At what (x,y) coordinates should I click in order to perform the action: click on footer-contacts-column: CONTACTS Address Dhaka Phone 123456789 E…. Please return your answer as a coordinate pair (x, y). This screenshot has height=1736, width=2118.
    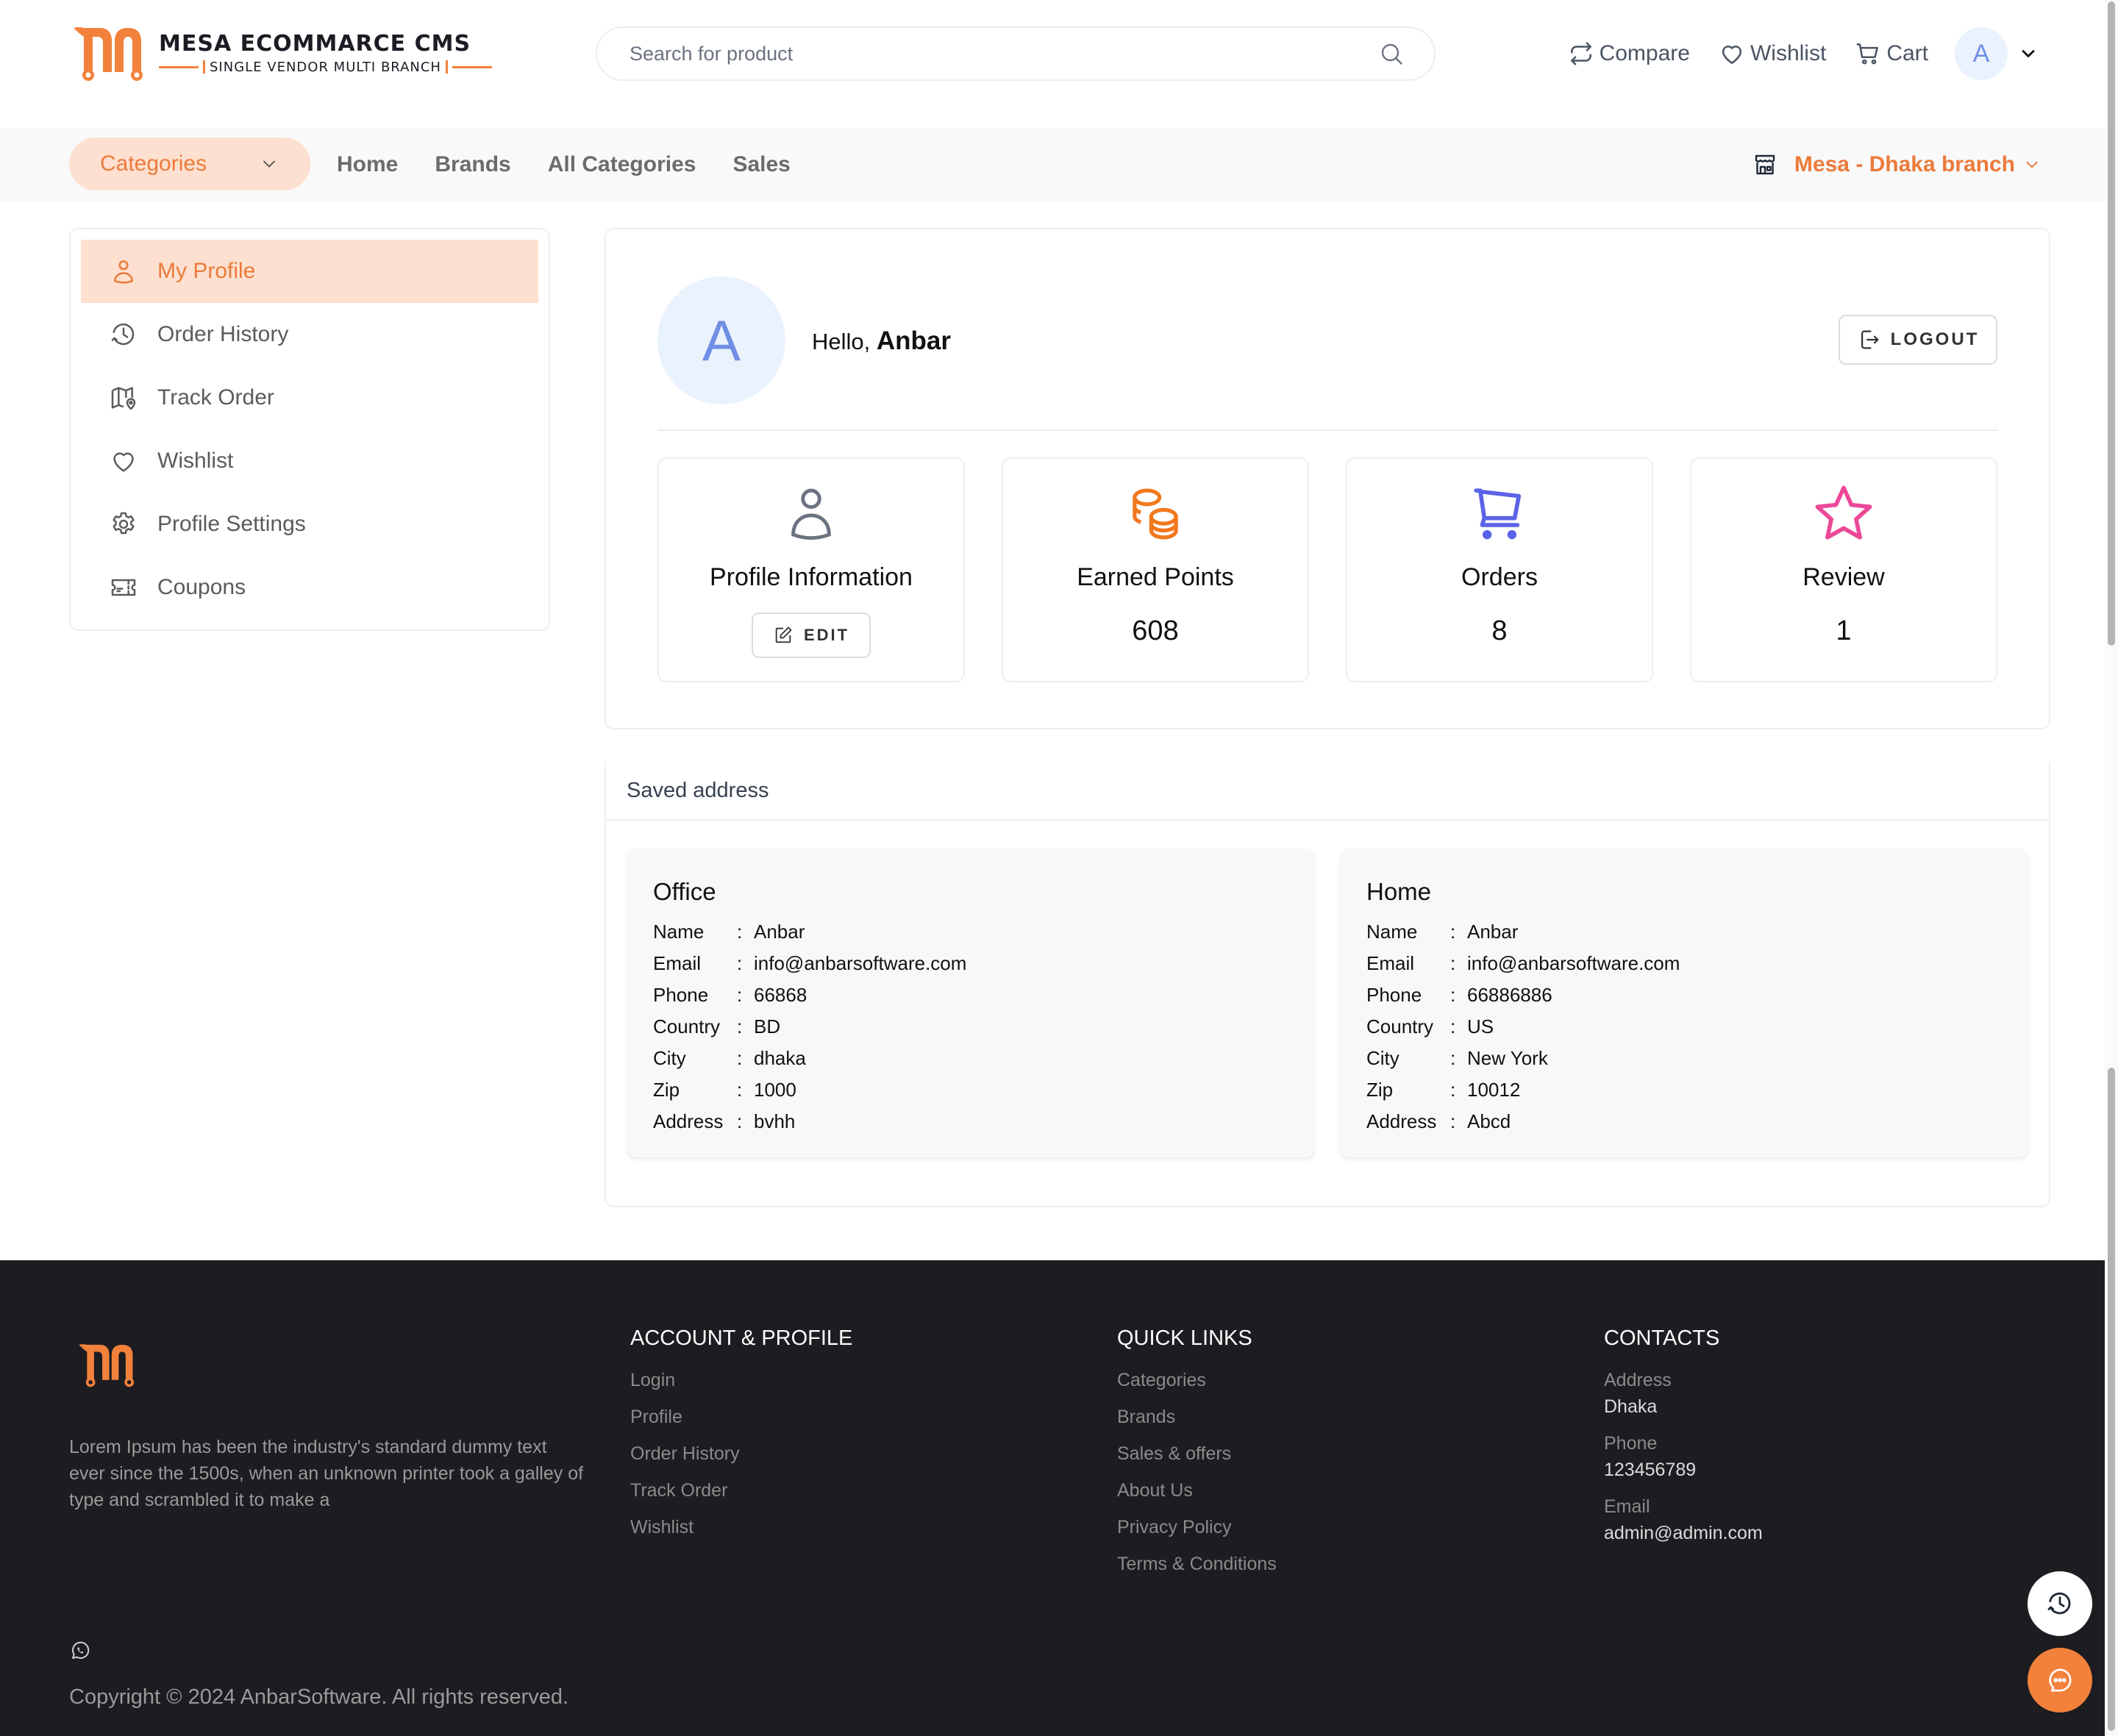
    Looking at the image, I should click on (1684, 1443).